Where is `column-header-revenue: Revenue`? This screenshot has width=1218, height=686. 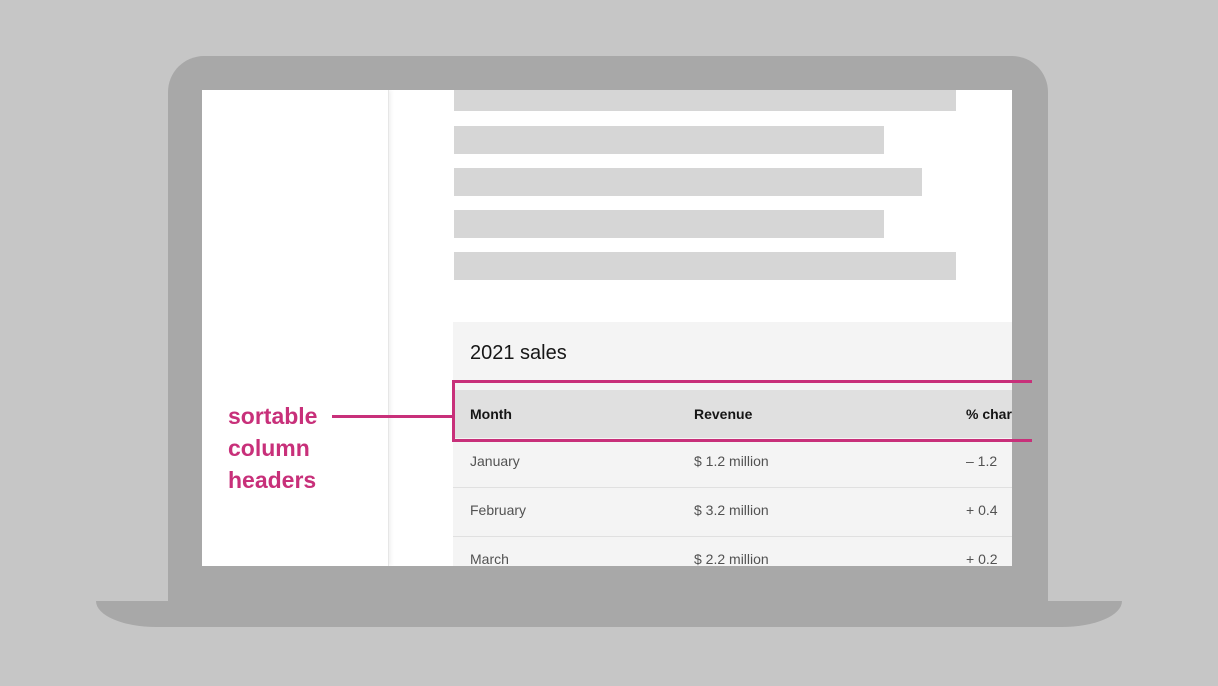 column-header-revenue: Revenue is located at coordinates (723, 414).